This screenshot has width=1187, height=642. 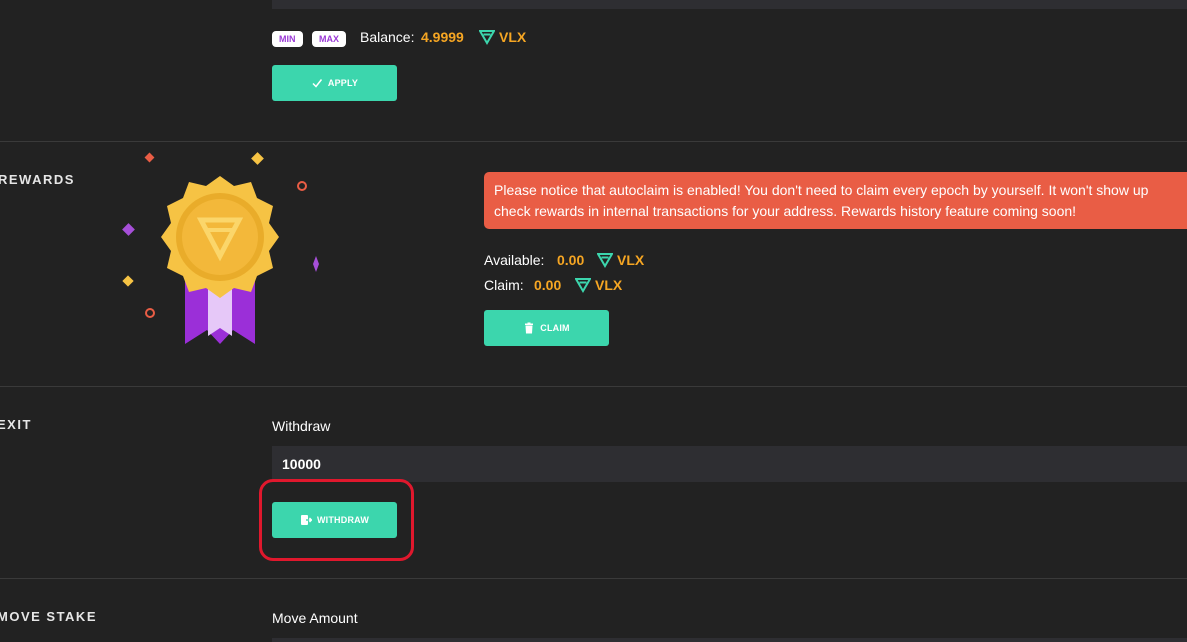 I want to click on move-amount-input-edge, so click(x=729, y=640).